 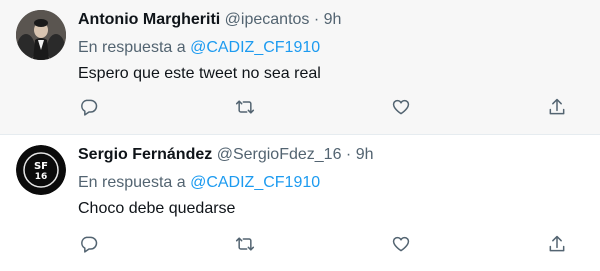 What do you see at coordinates (267, 19) in the screenshot?
I see `author-handle: @ipecantos` at bounding box center [267, 19].